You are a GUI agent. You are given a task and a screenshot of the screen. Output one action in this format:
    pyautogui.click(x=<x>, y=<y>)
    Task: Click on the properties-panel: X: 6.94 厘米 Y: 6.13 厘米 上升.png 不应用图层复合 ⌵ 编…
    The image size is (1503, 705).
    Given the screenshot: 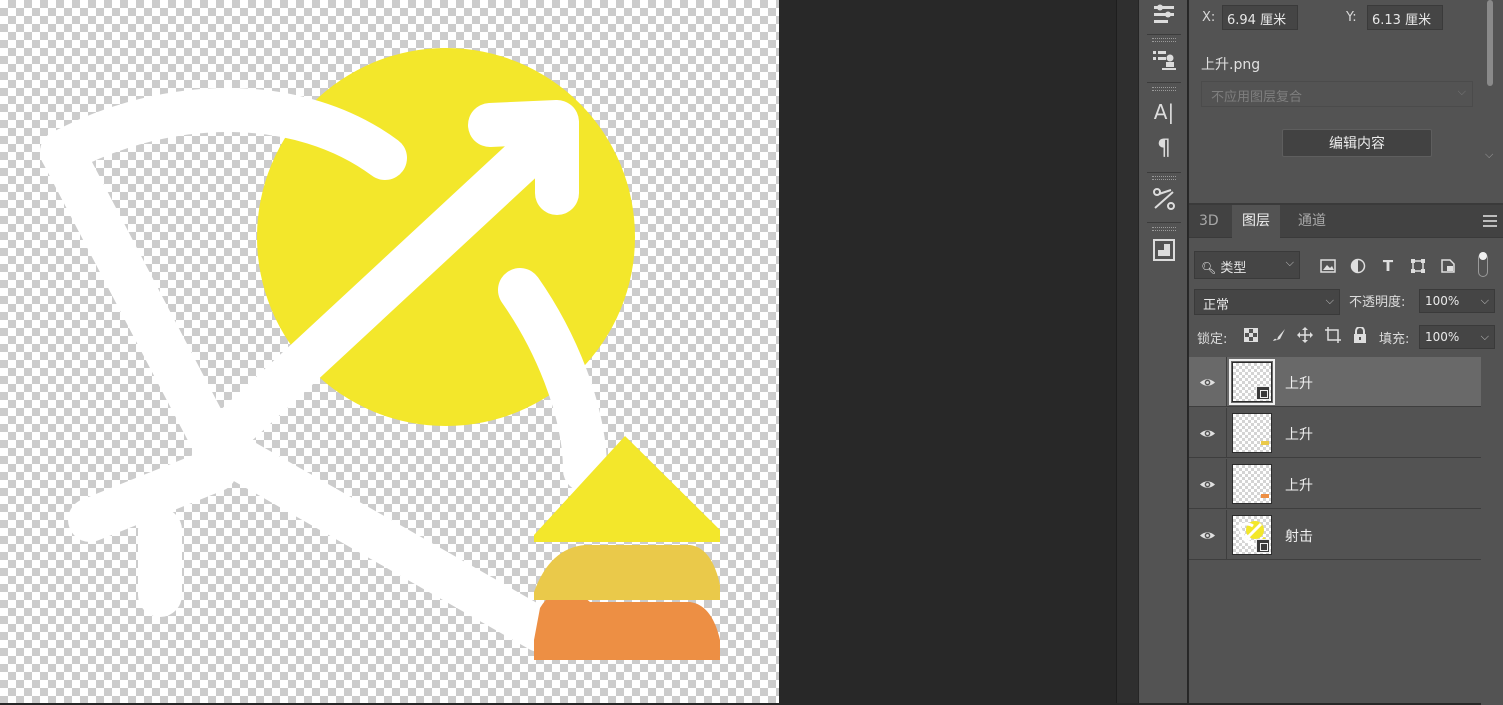 What is the action you would take?
    pyautogui.click(x=1346, y=101)
    